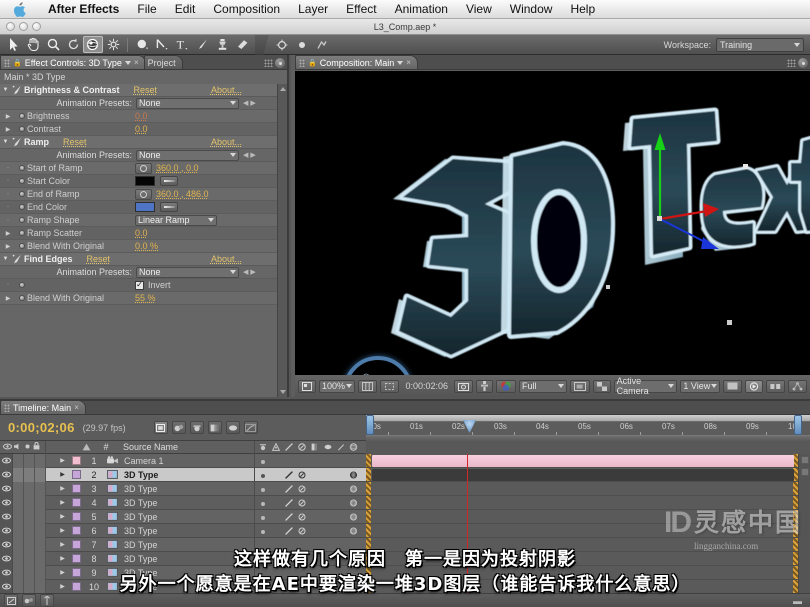 The height and width of the screenshot is (607, 810). Describe the element at coordinates (582, 9) in the screenshot. I see `menu-help: Help` at that location.